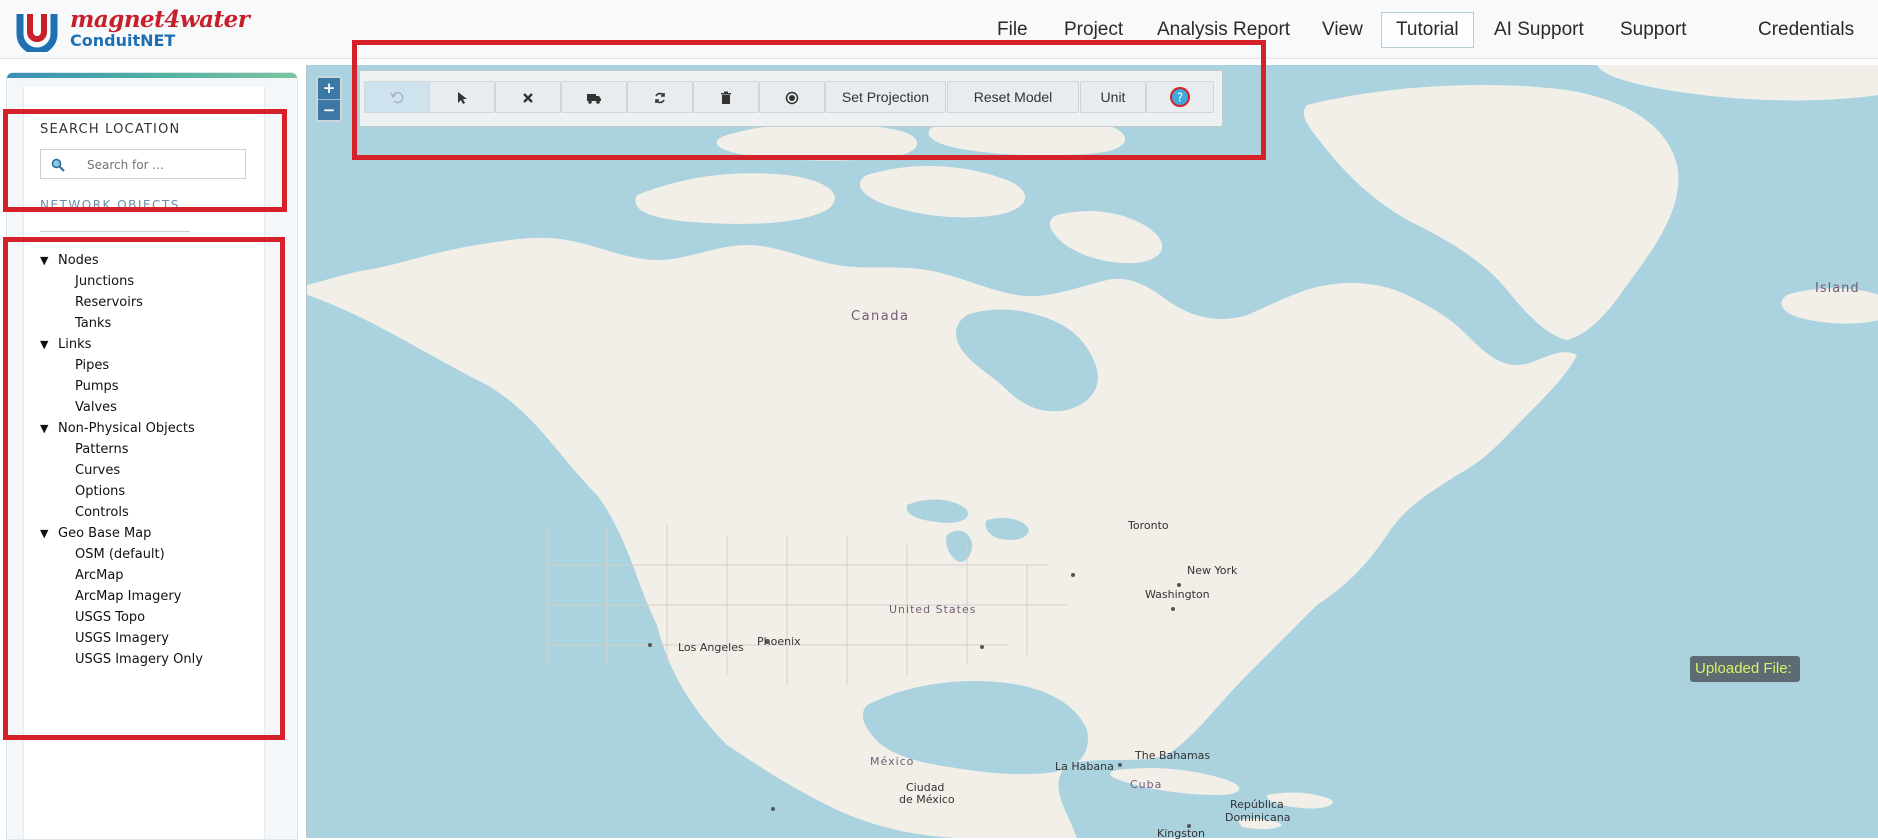 Image resolution: width=1878 pixels, height=840 pixels. What do you see at coordinates (145, 160) in the screenshot?
I see `annotation-box-search` at bounding box center [145, 160].